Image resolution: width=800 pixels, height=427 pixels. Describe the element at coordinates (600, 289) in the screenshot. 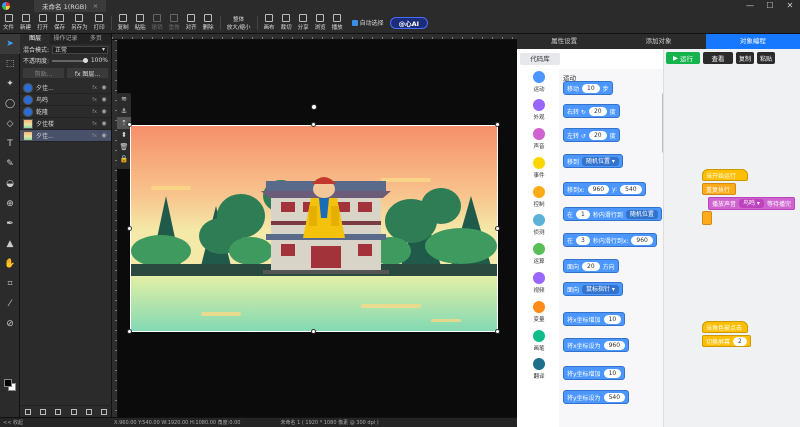

I see `block-dropdown: 鼠标指针 ▾` at that location.